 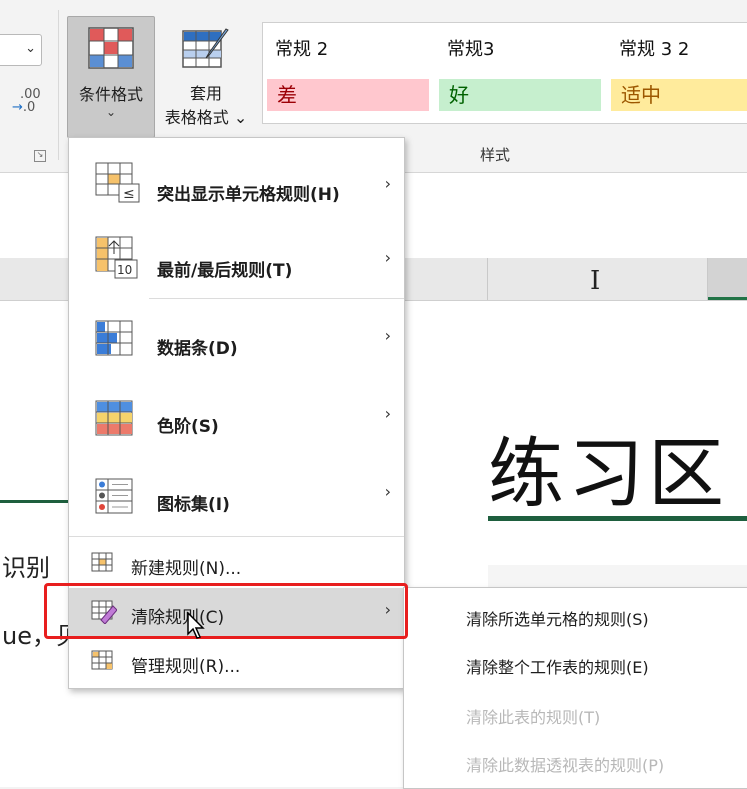 I want to click on format-as-table-label-2: 表格格式 ⌄, so click(x=206, y=117).